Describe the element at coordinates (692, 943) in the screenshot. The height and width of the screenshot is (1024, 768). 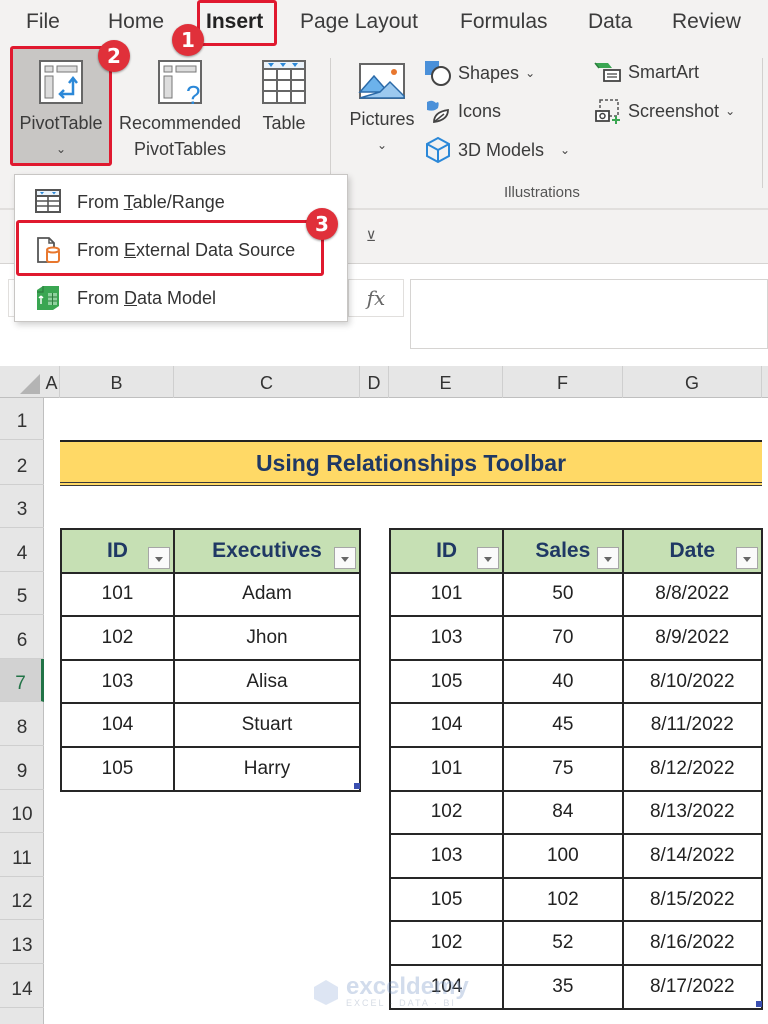
I see `table-cell: 8/16/2022` at that location.